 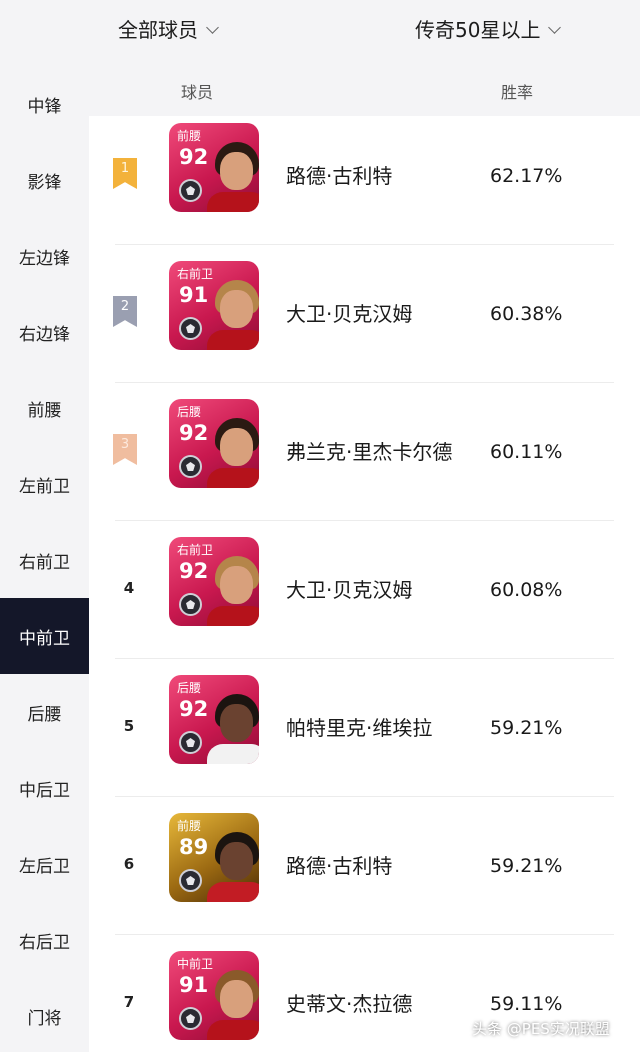 I want to click on card-rating: 89, so click(x=194, y=847).